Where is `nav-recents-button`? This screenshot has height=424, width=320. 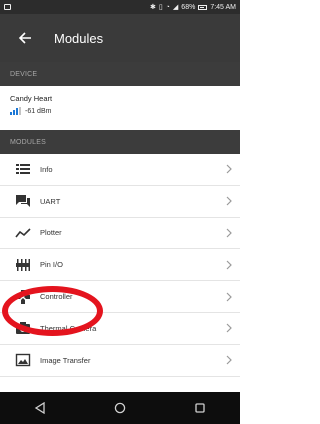 nav-recents-button is located at coordinates (200, 408).